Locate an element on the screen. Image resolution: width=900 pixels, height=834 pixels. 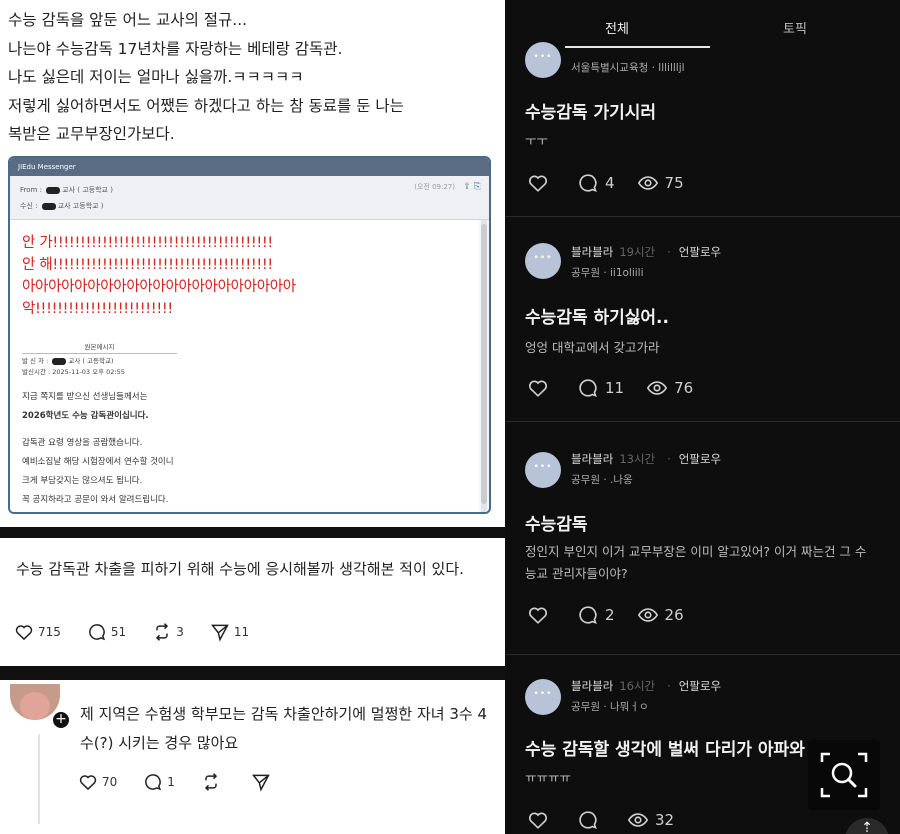
post-title: 수능 감독할 생각에 벌써 다리가 아파와 is located at coordinates (665, 750).